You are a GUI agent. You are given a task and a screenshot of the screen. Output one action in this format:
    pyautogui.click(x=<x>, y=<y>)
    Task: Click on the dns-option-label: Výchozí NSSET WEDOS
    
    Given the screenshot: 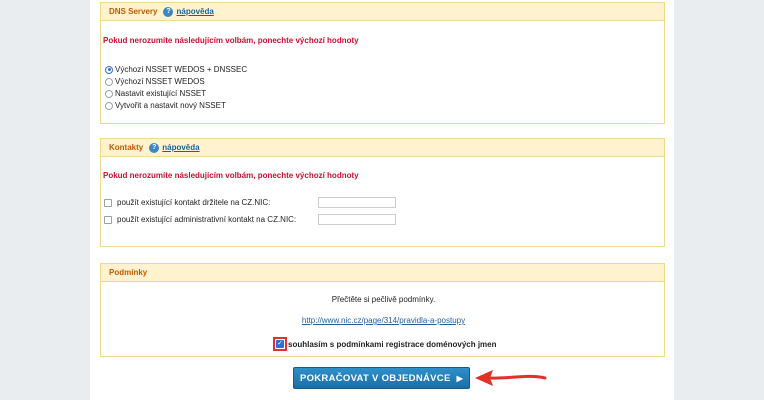 What is the action you would take?
    pyautogui.click(x=160, y=81)
    